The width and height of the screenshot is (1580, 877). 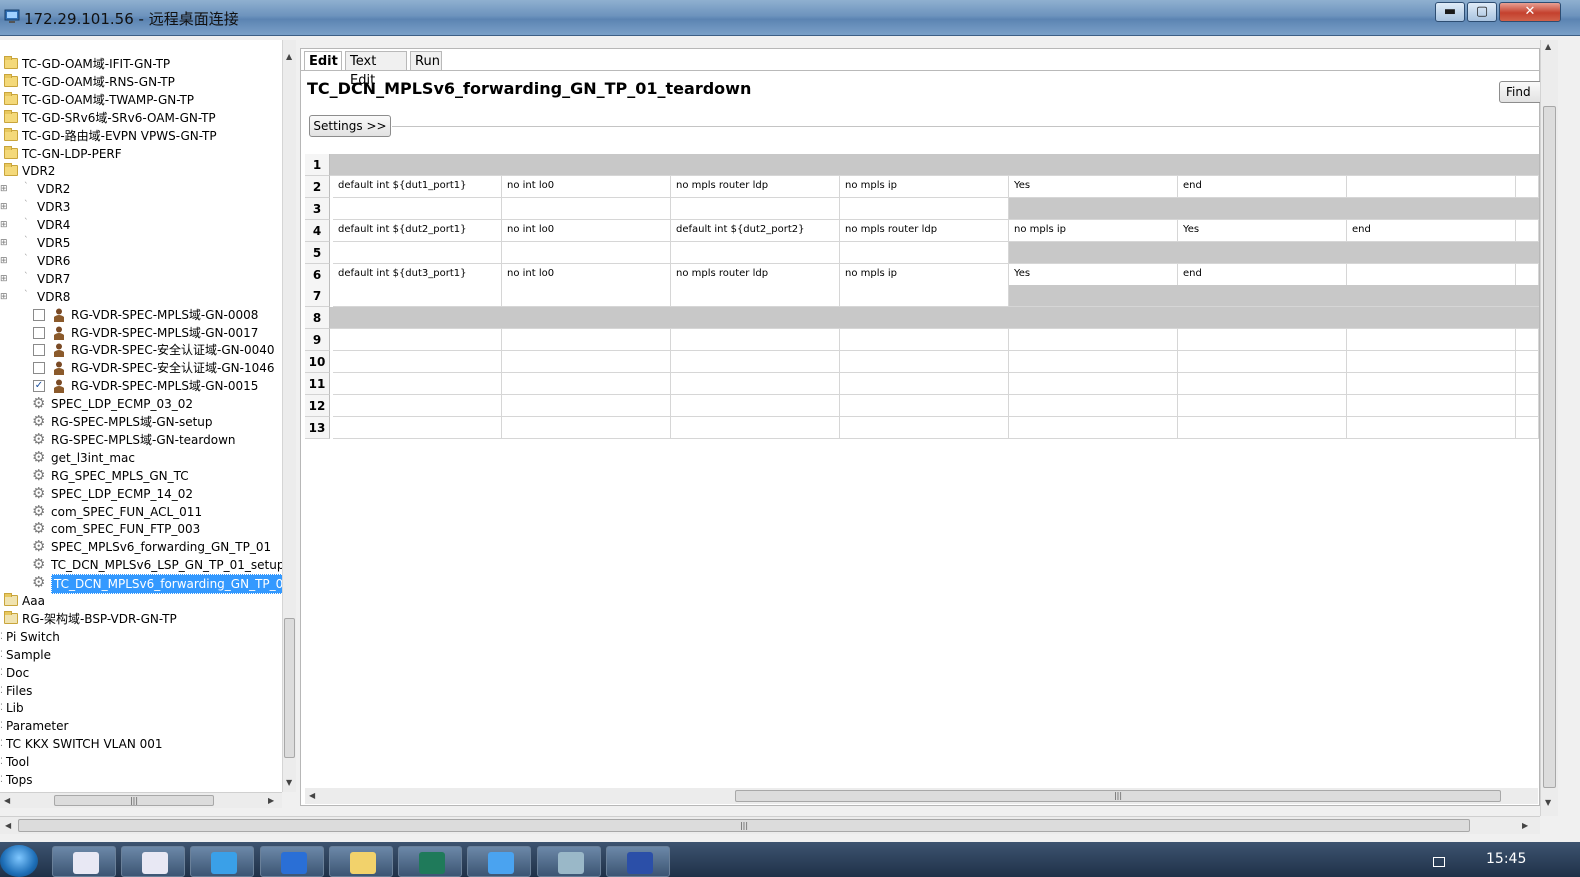 I want to click on tree-item: TC-GD-OAM域-RNS-GN-TP, so click(x=141, y=82).